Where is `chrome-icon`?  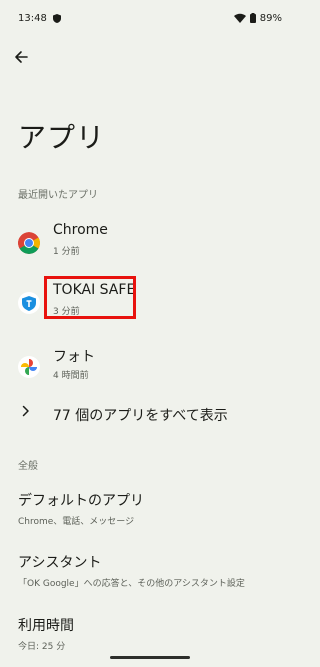
chrome-icon is located at coordinates (29, 243).